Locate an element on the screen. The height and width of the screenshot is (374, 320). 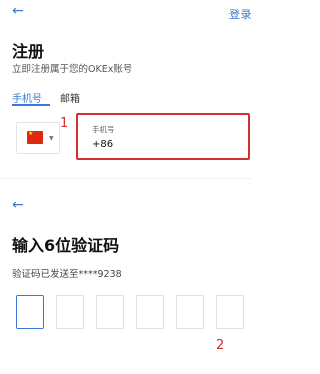
section-divider is located at coordinates (126, 178).